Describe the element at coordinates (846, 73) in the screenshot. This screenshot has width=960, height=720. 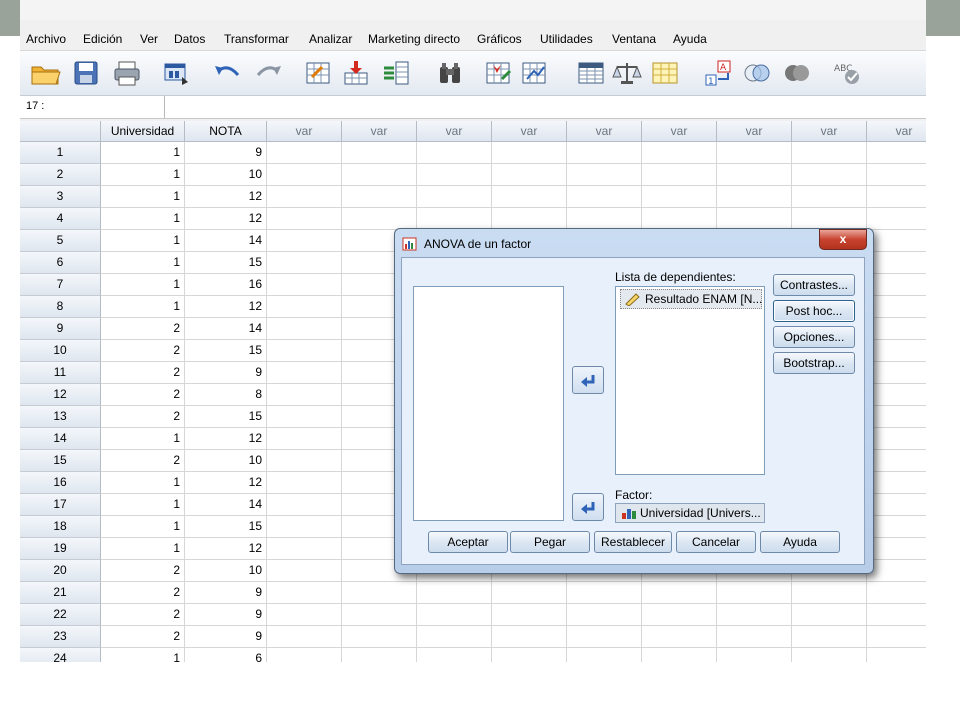
I see `spell-check-icon: ABC` at that location.